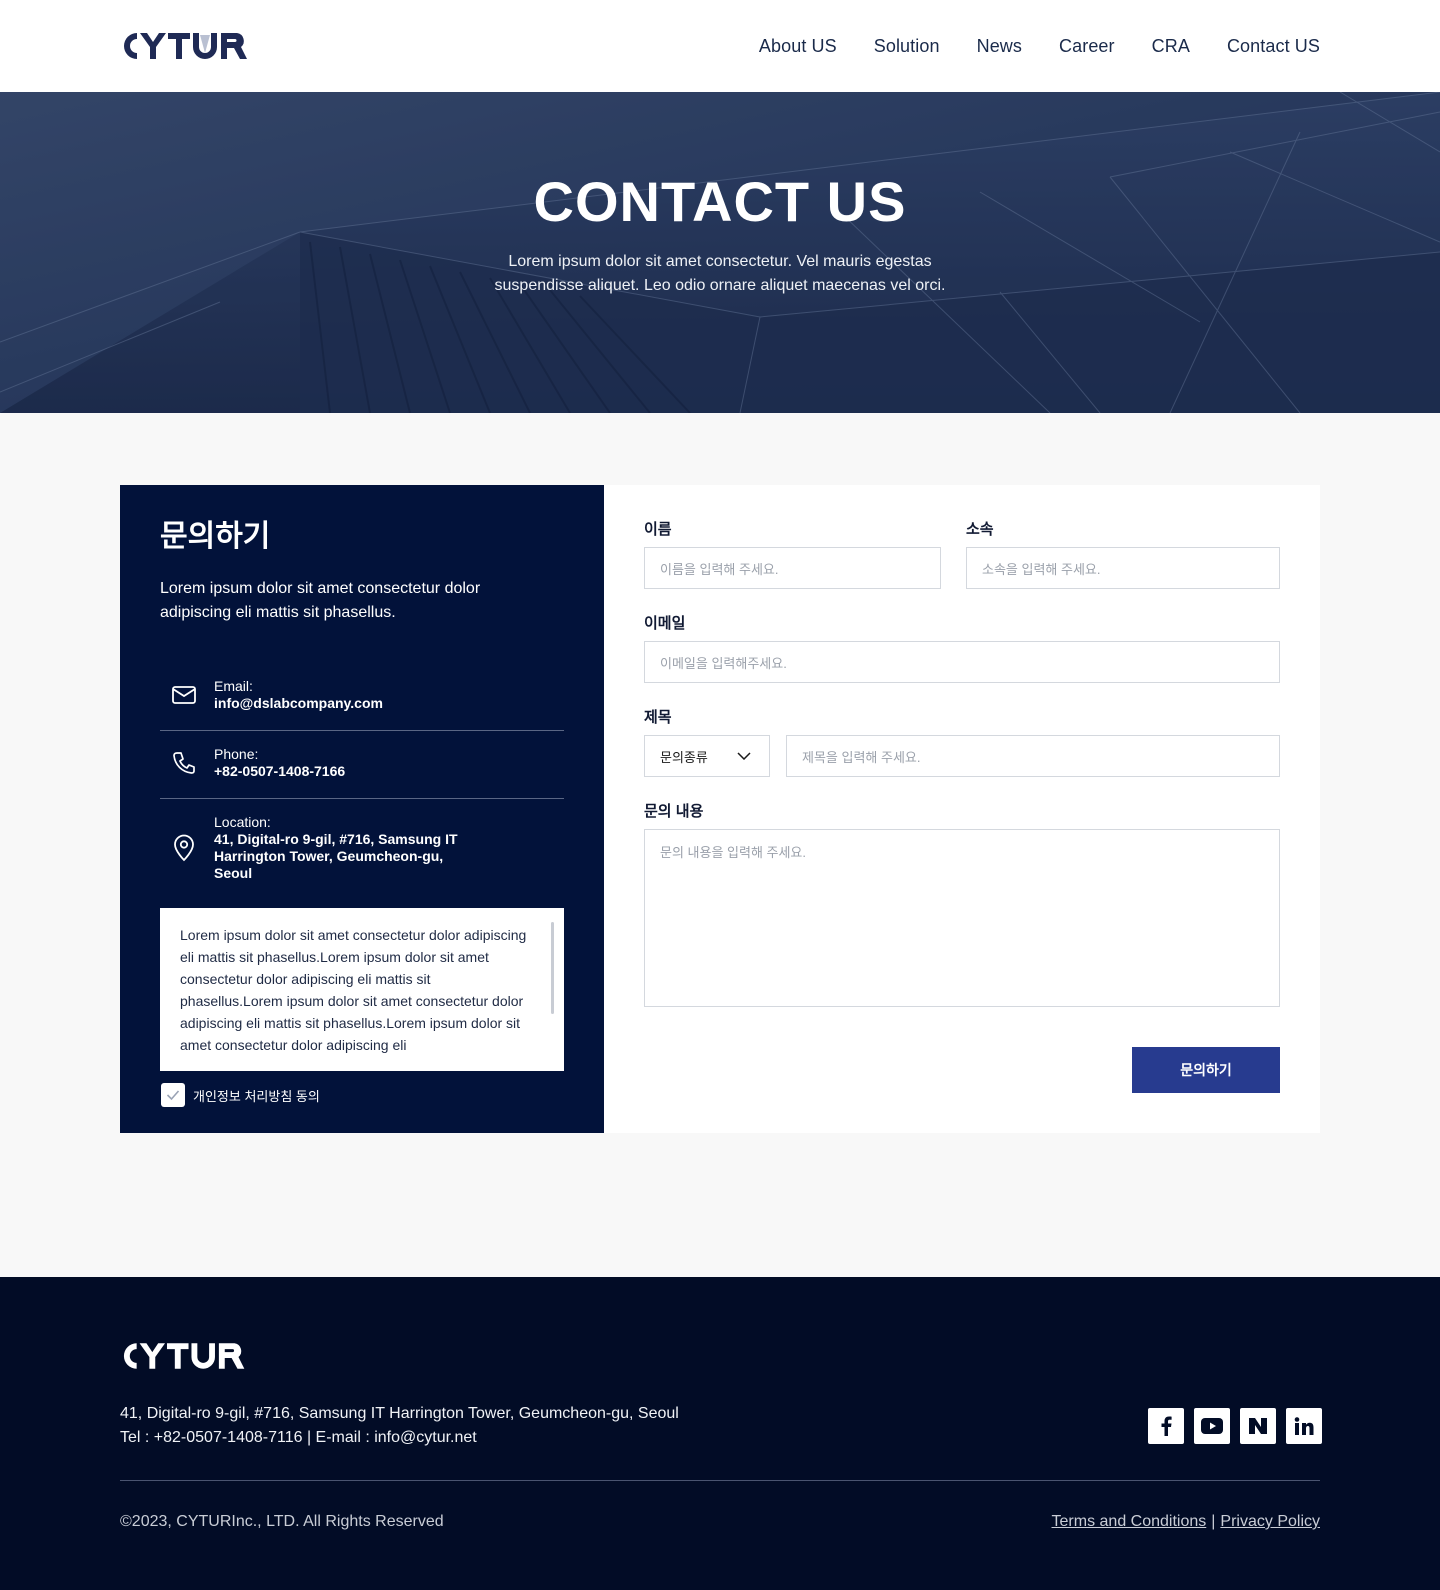 The image size is (1440, 1590). Describe the element at coordinates (1258, 1426) in the screenshot. I see `naver-icon` at that location.